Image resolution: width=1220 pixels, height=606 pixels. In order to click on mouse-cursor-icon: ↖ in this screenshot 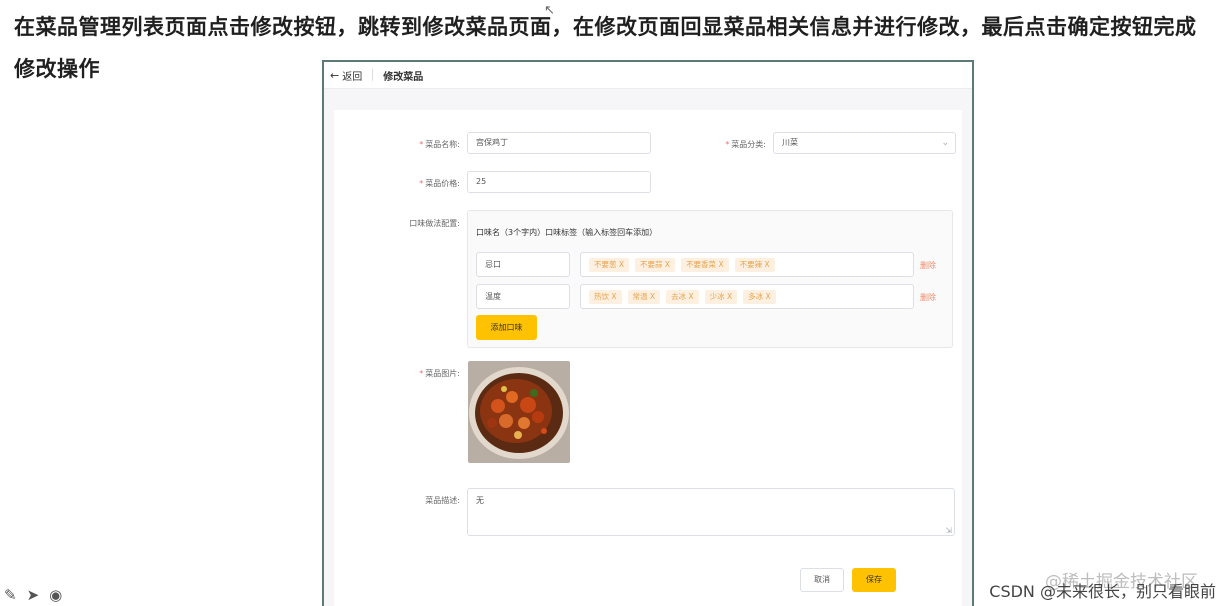, I will do `click(549, 10)`.